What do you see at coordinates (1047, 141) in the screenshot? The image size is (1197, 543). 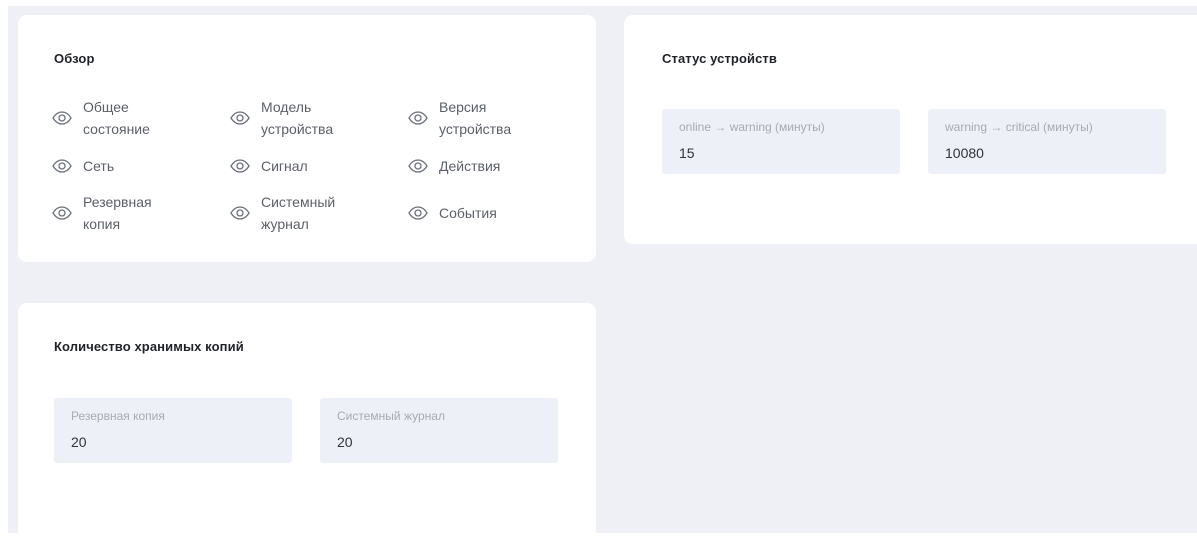 I see `warning-critical-field: warning → critical (минуты) 10080` at bounding box center [1047, 141].